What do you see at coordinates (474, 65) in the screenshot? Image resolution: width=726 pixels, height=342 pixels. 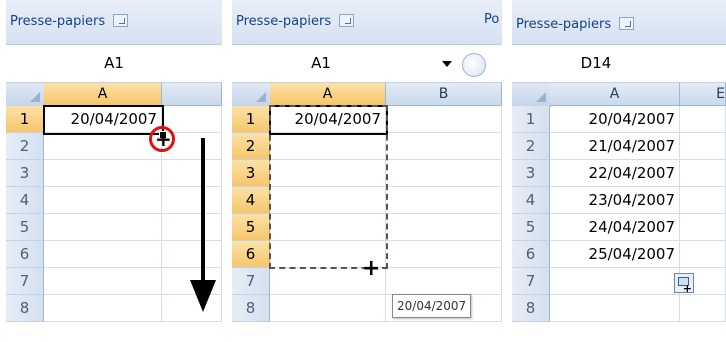 I see `formula-bar-button` at bounding box center [474, 65].